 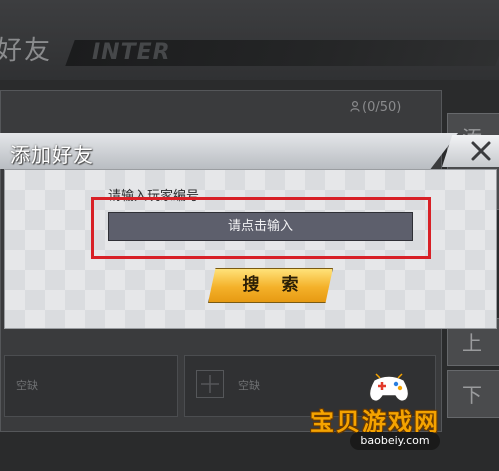 What do you see at coordinates (355, 106) in the screenshot?
I see `person-icon` at bounding box center [355, 106].